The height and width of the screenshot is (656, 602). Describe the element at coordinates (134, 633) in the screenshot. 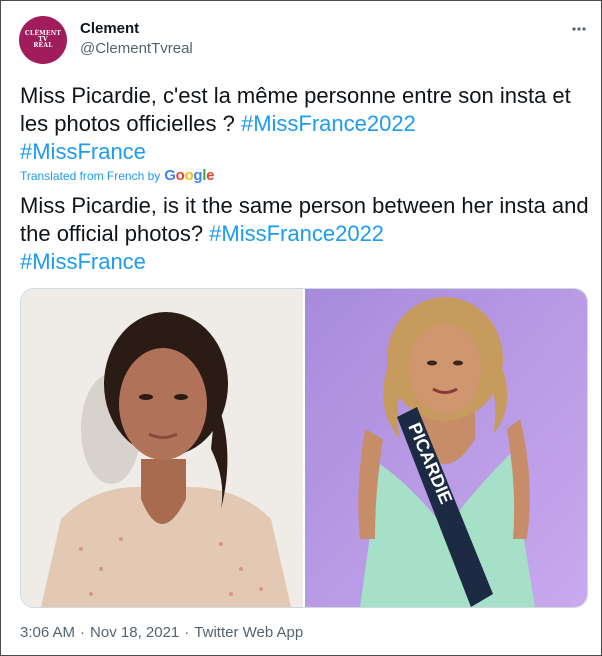

I see `tweet-date: Nov 18, 2021` at that location.